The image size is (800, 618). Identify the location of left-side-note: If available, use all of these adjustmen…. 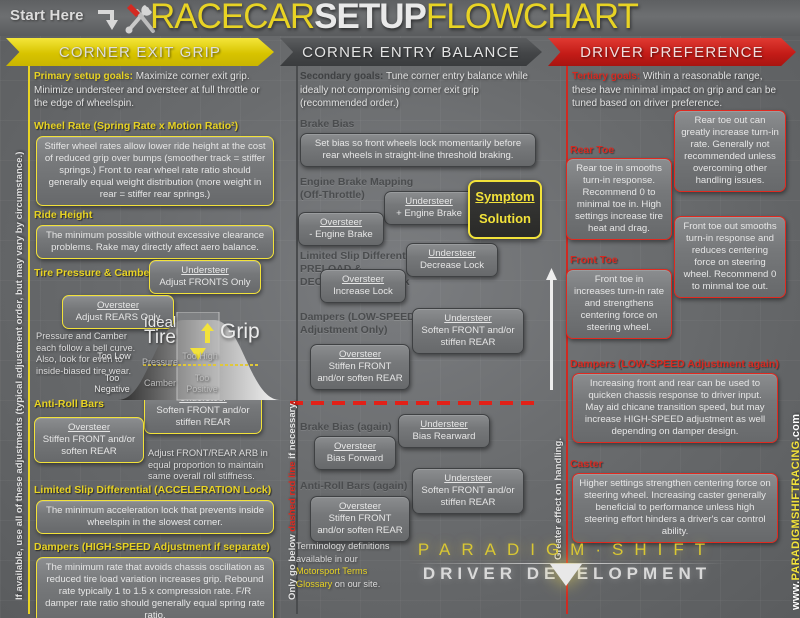
(19, 375).